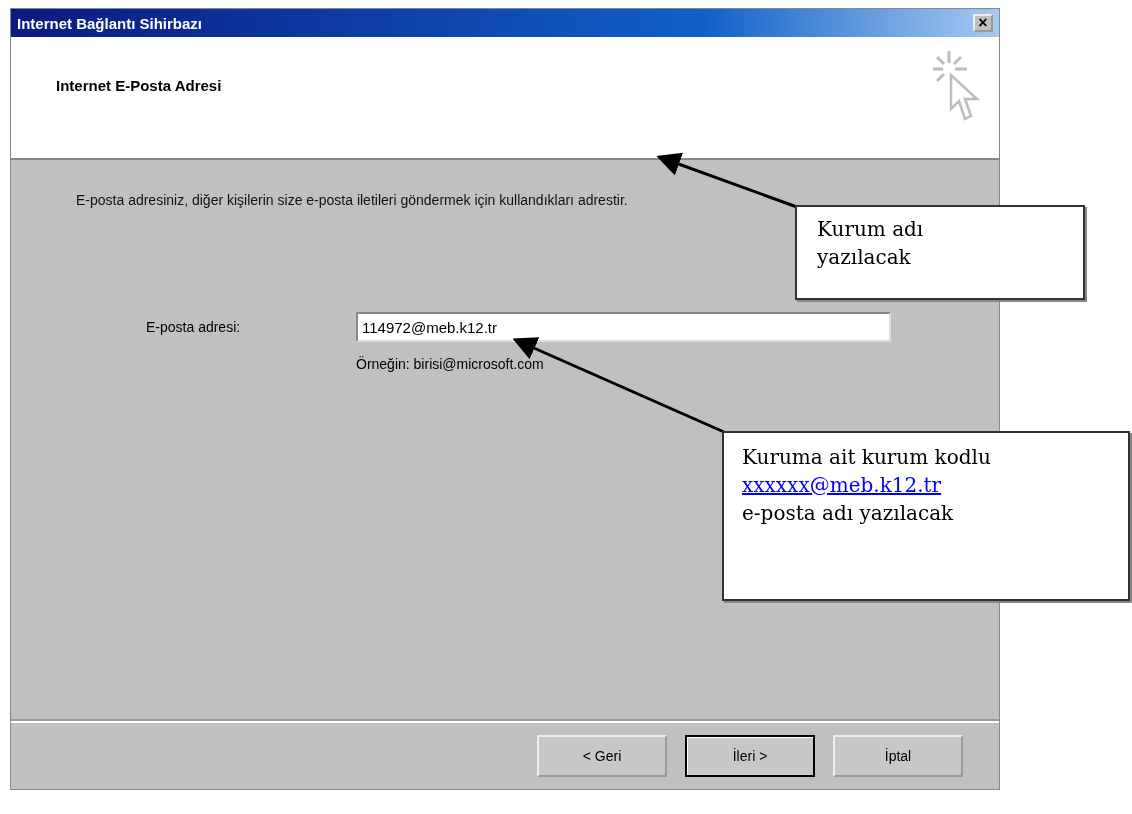 Image resolution: width=1132 pixels, height=814 pixels. I want to click on email-link: xxxxxx@meb.k12.tr, so click(842, 485).